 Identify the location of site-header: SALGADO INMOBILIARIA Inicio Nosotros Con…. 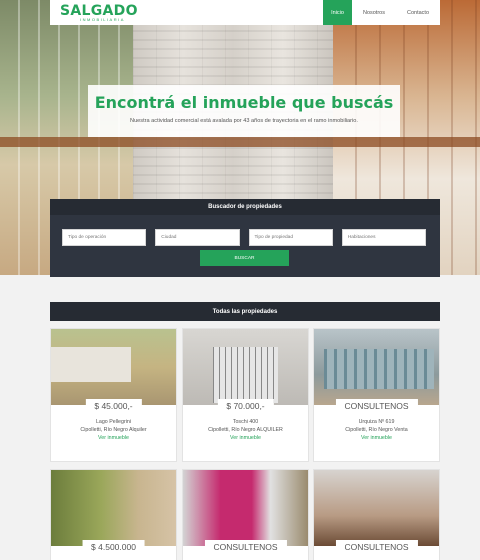
(245, 12).